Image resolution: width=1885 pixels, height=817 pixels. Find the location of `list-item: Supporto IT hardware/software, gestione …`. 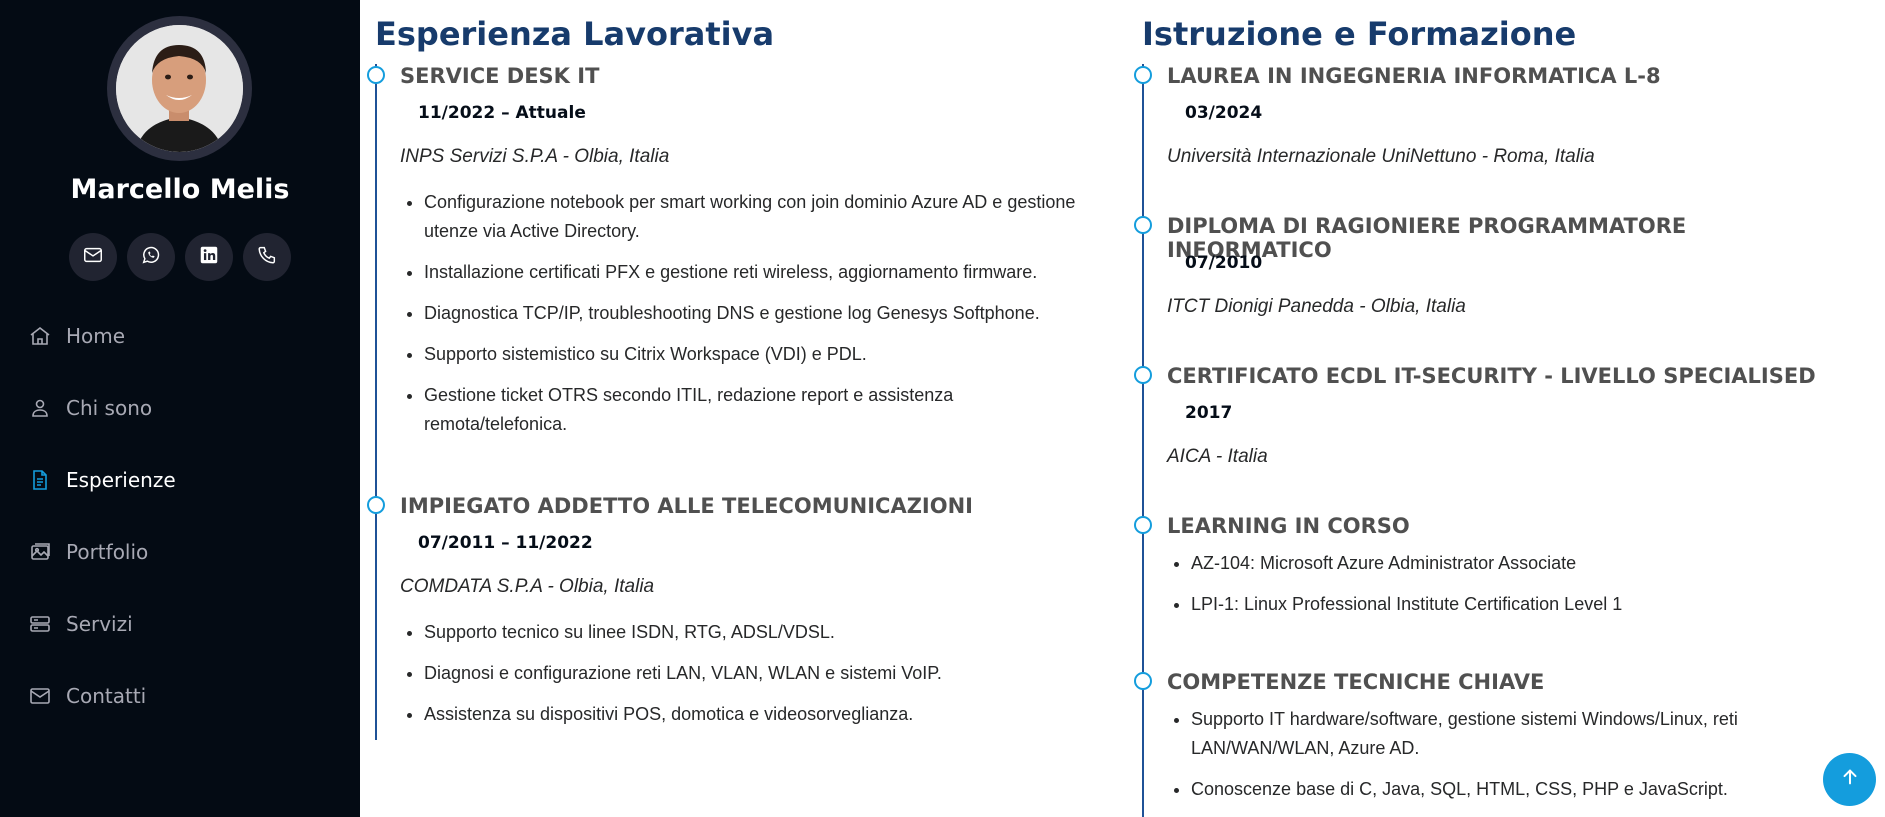

list-item: Supporto IT hardware/software, gestione … is located at coordinates (1516, 734).